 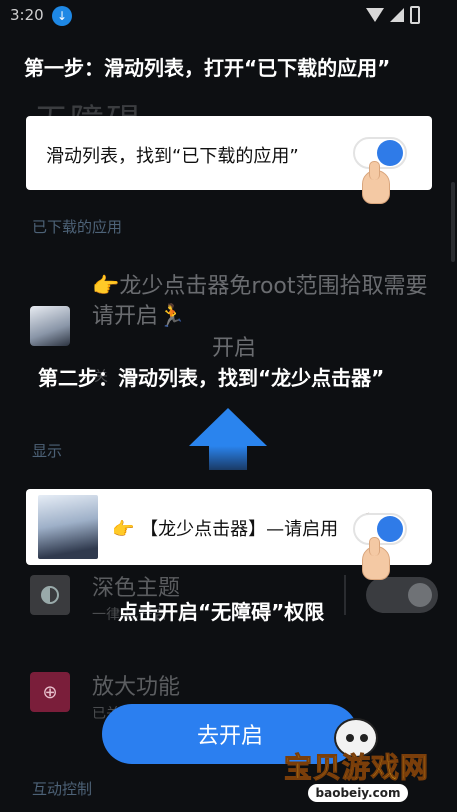 What do you see at coordinates (136, 685) in the screenshot?
I see `zoom-title: 放大功能` at bounding box center [136, 685].